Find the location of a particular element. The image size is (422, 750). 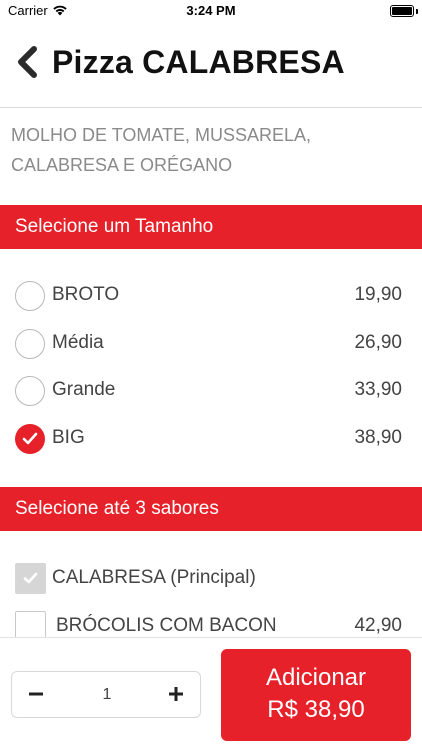

size-label: BROTO is located at coordinates (86, 294).